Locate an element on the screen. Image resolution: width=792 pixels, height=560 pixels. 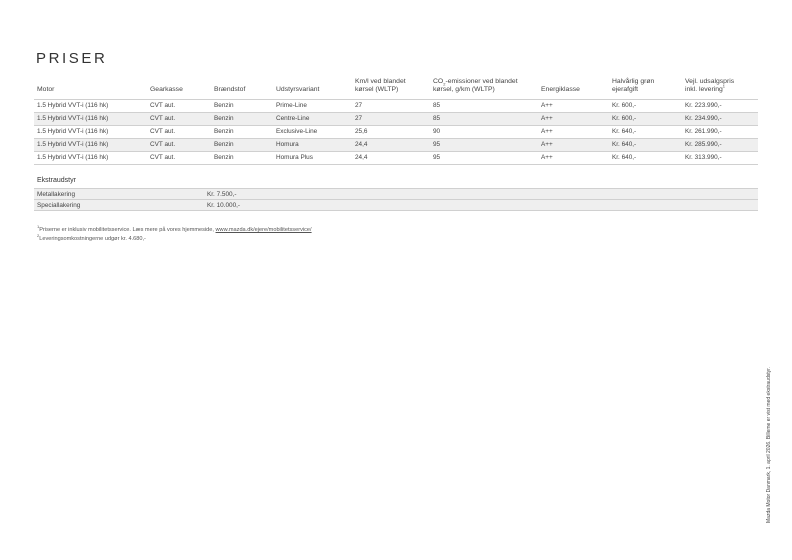
page-title: PRISER is located at coordinates (72, 58).